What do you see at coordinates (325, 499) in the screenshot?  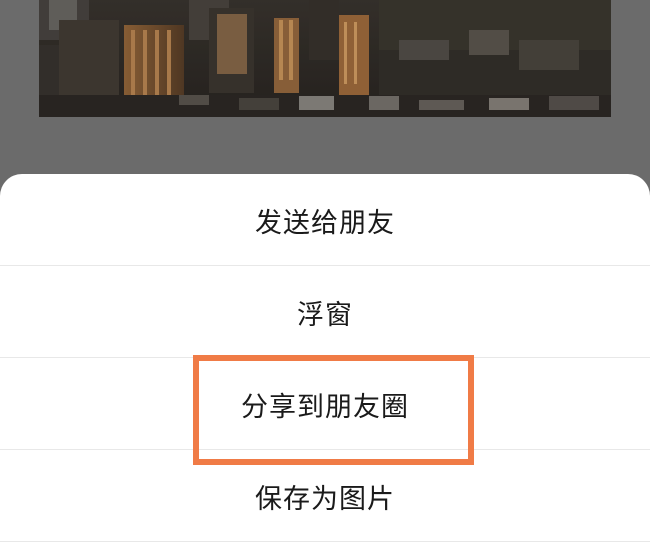 I see `save-as-image-label: 保存为图片` at bounding box center [325, 499].